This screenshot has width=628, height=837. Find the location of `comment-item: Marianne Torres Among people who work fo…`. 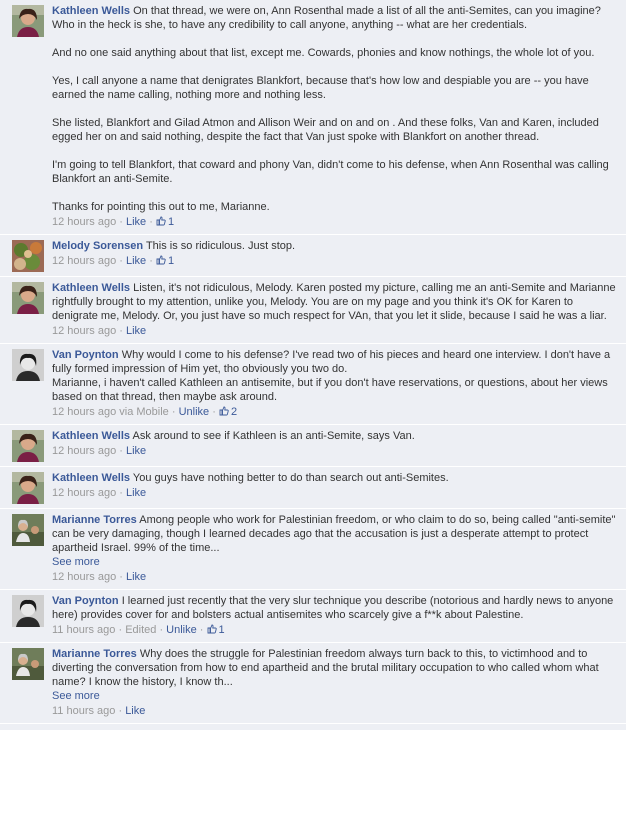

comment-item: Marianne Torres Among people who work fo… is located at coordinates (313, 549).